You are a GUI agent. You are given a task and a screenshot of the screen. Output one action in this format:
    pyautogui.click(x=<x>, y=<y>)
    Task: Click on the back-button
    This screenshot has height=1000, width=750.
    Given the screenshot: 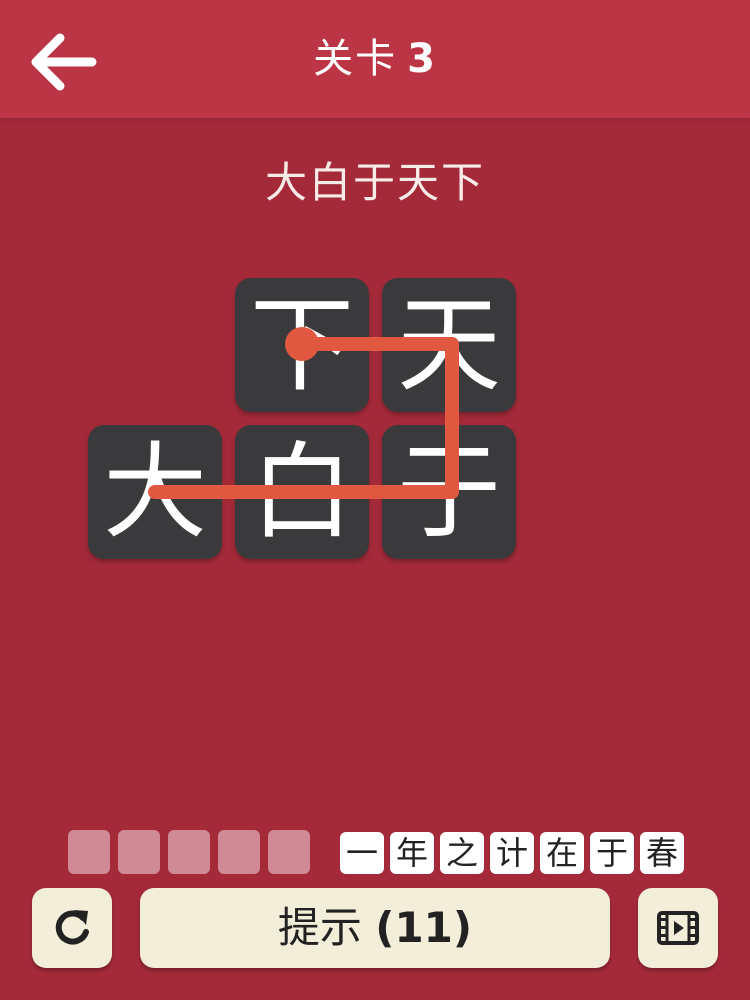 What is the action you would take?
    pyautogui.click(x=62, y=62)
    